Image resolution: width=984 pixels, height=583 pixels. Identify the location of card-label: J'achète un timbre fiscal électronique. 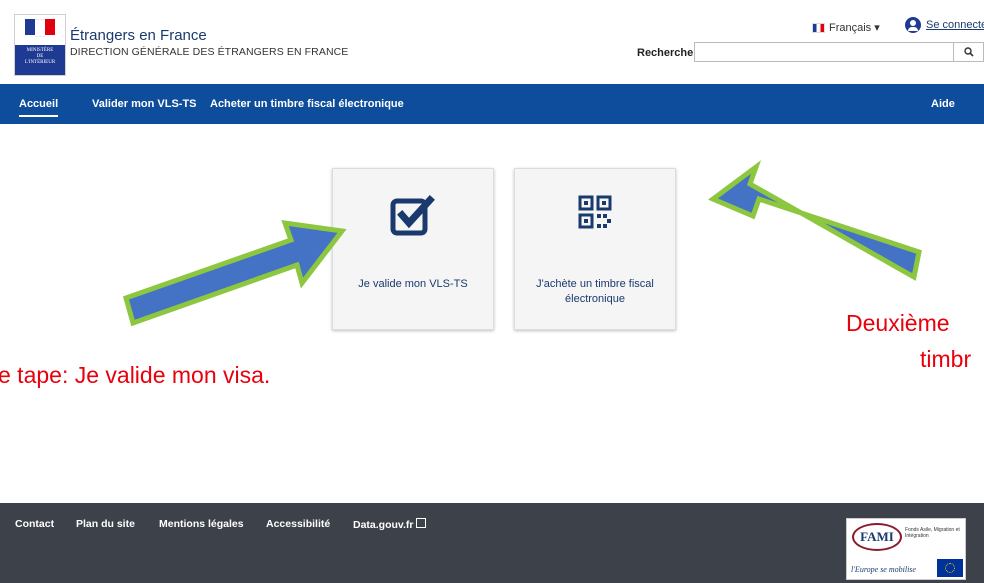
(595, 291).